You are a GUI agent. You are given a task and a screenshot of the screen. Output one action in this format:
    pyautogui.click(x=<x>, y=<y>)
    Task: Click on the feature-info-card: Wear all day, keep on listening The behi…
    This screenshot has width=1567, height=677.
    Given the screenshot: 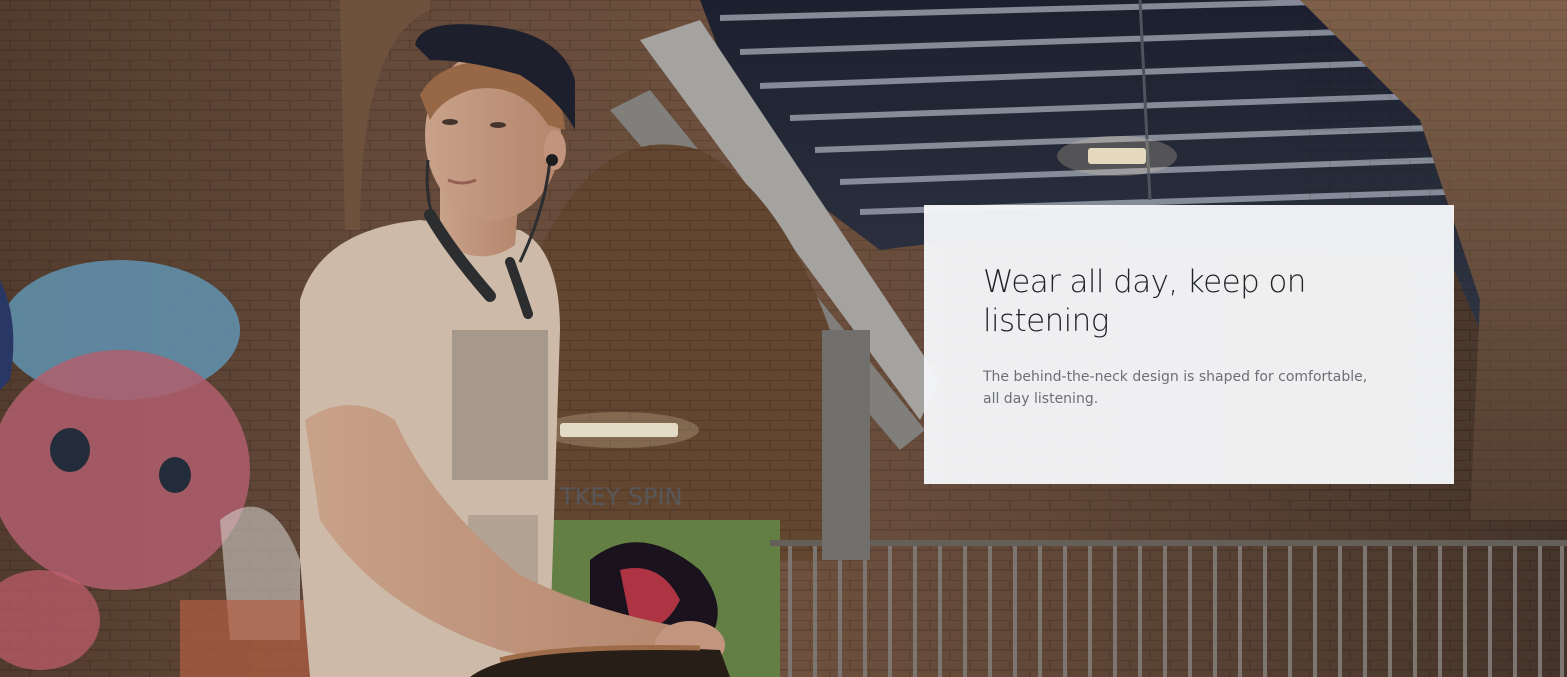 What is the action you would take?
    pyautogui.click(x=1189, y=344)
    